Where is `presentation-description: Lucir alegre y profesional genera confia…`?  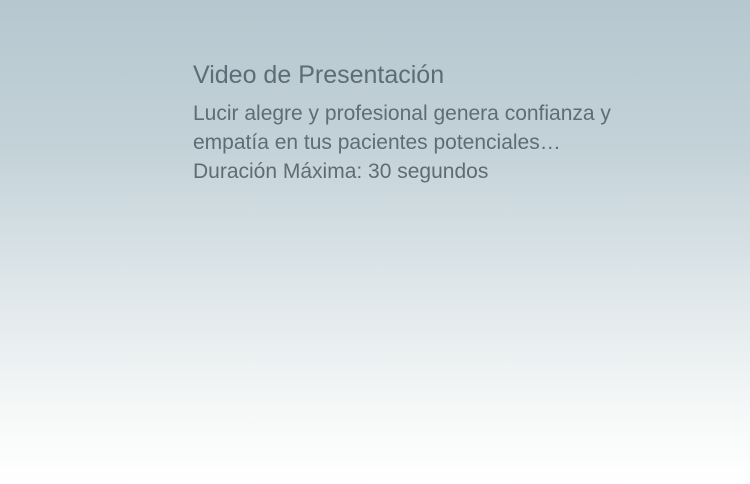 presentation-description: Lucir alegre y profesional genera confia… is located at coordinates (453, 142).